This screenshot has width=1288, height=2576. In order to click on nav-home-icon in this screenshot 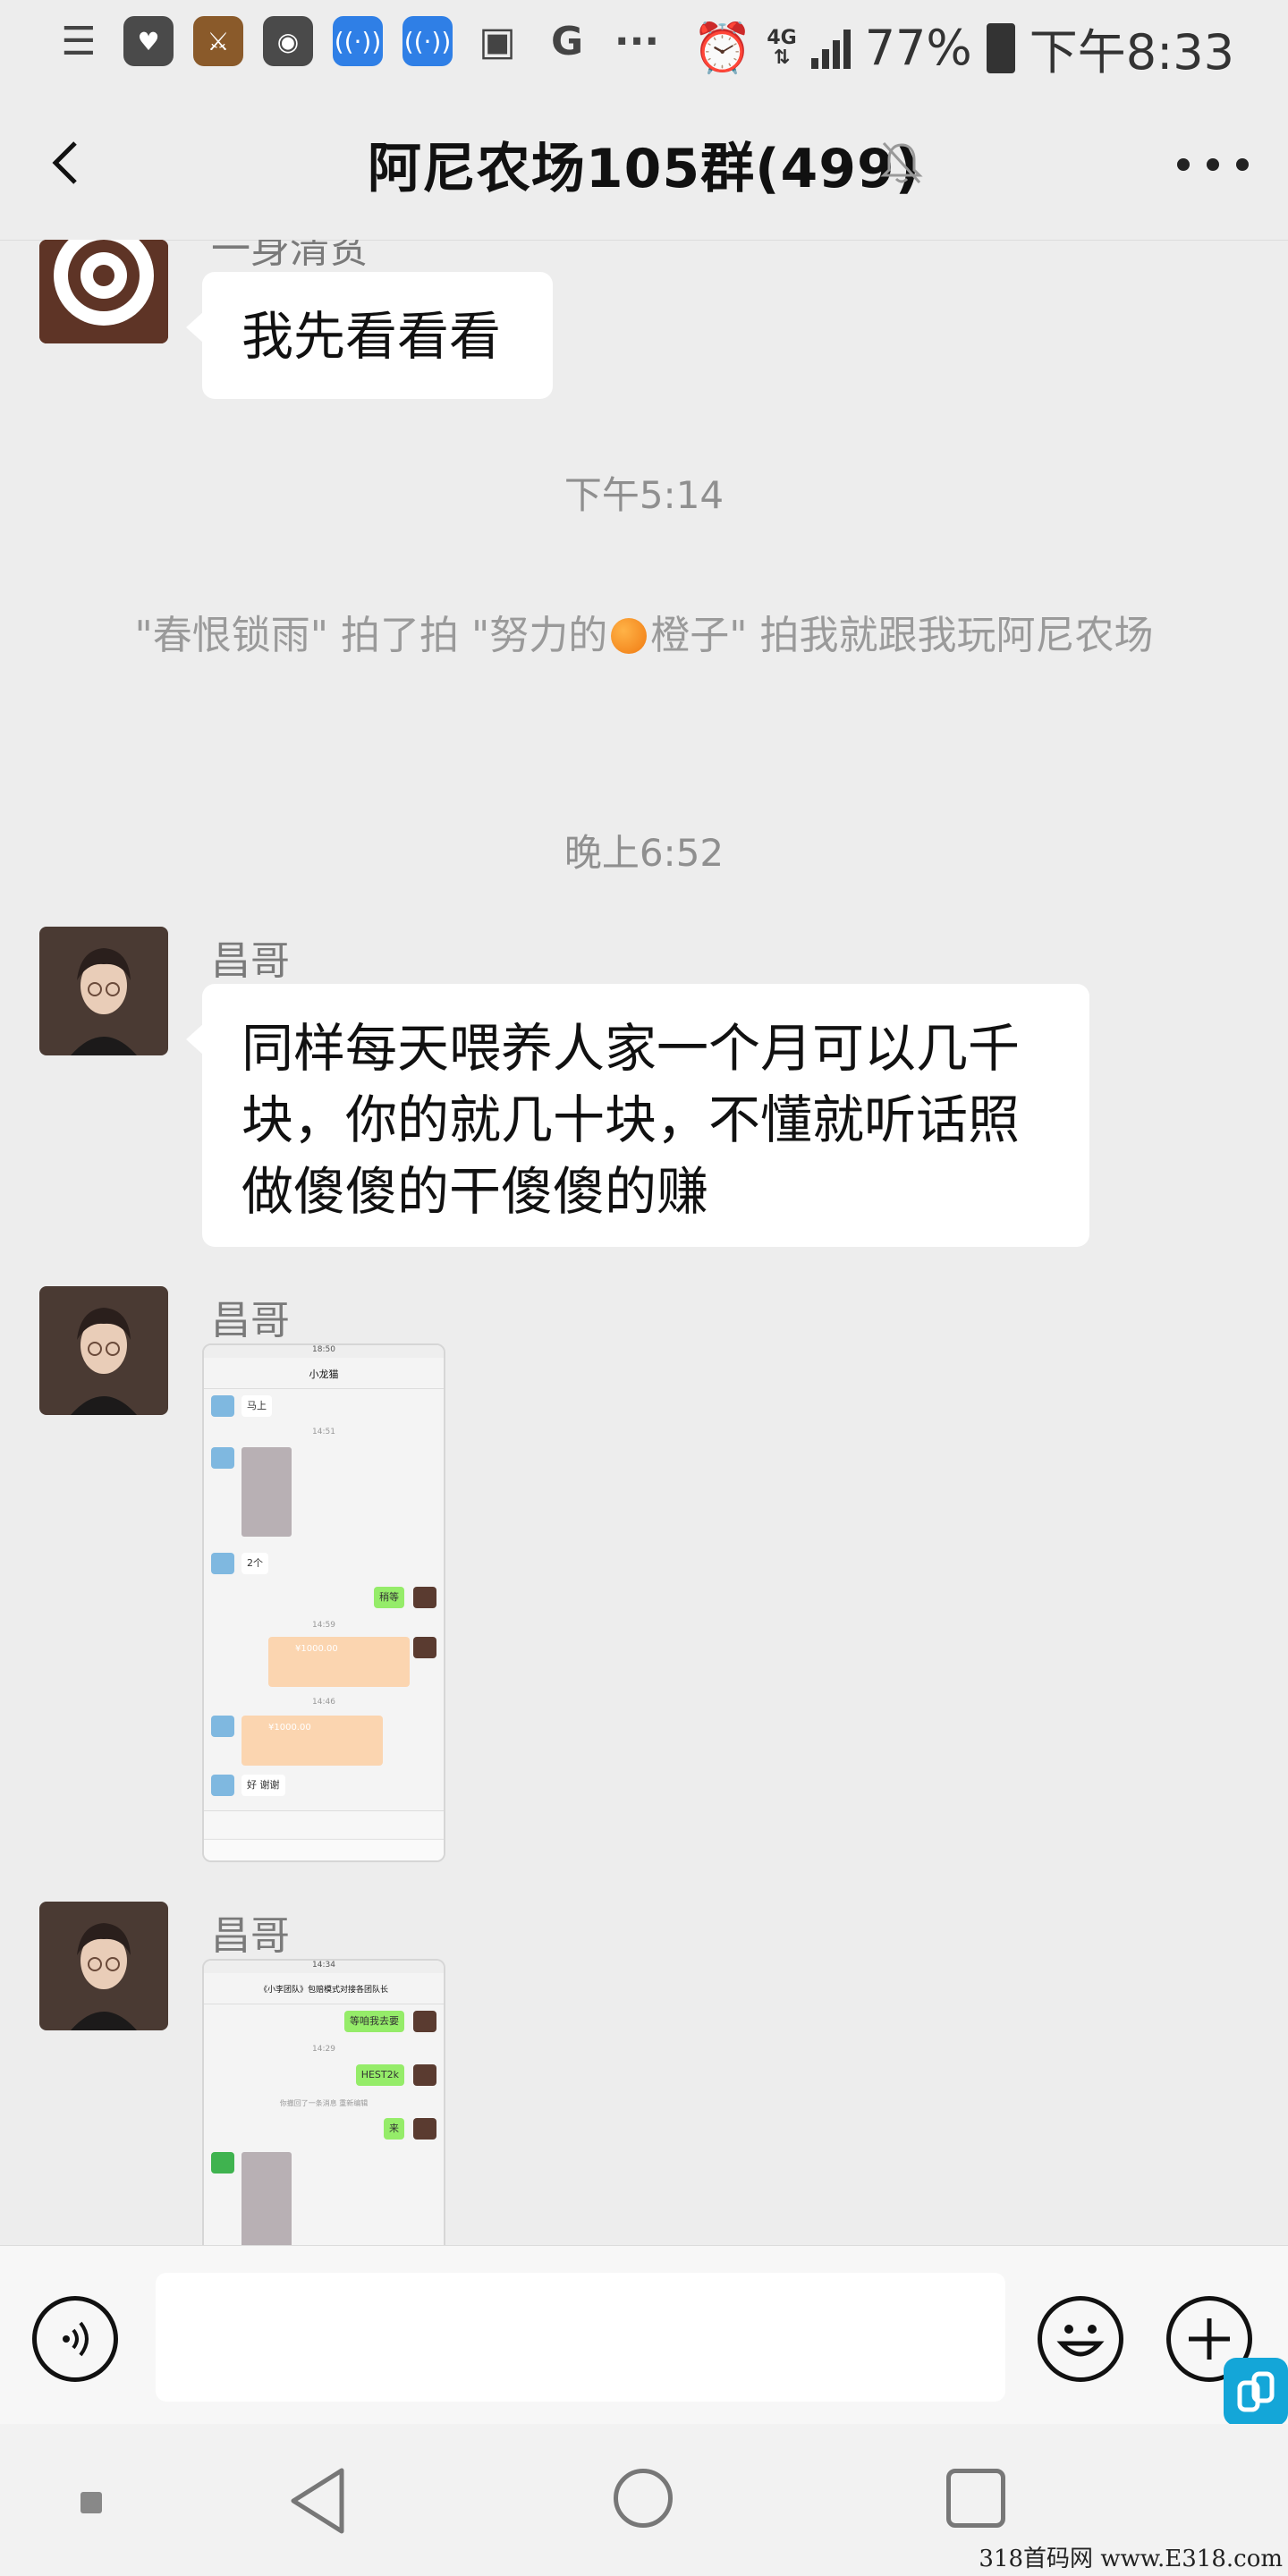, I will do `click(643, 2498)`.